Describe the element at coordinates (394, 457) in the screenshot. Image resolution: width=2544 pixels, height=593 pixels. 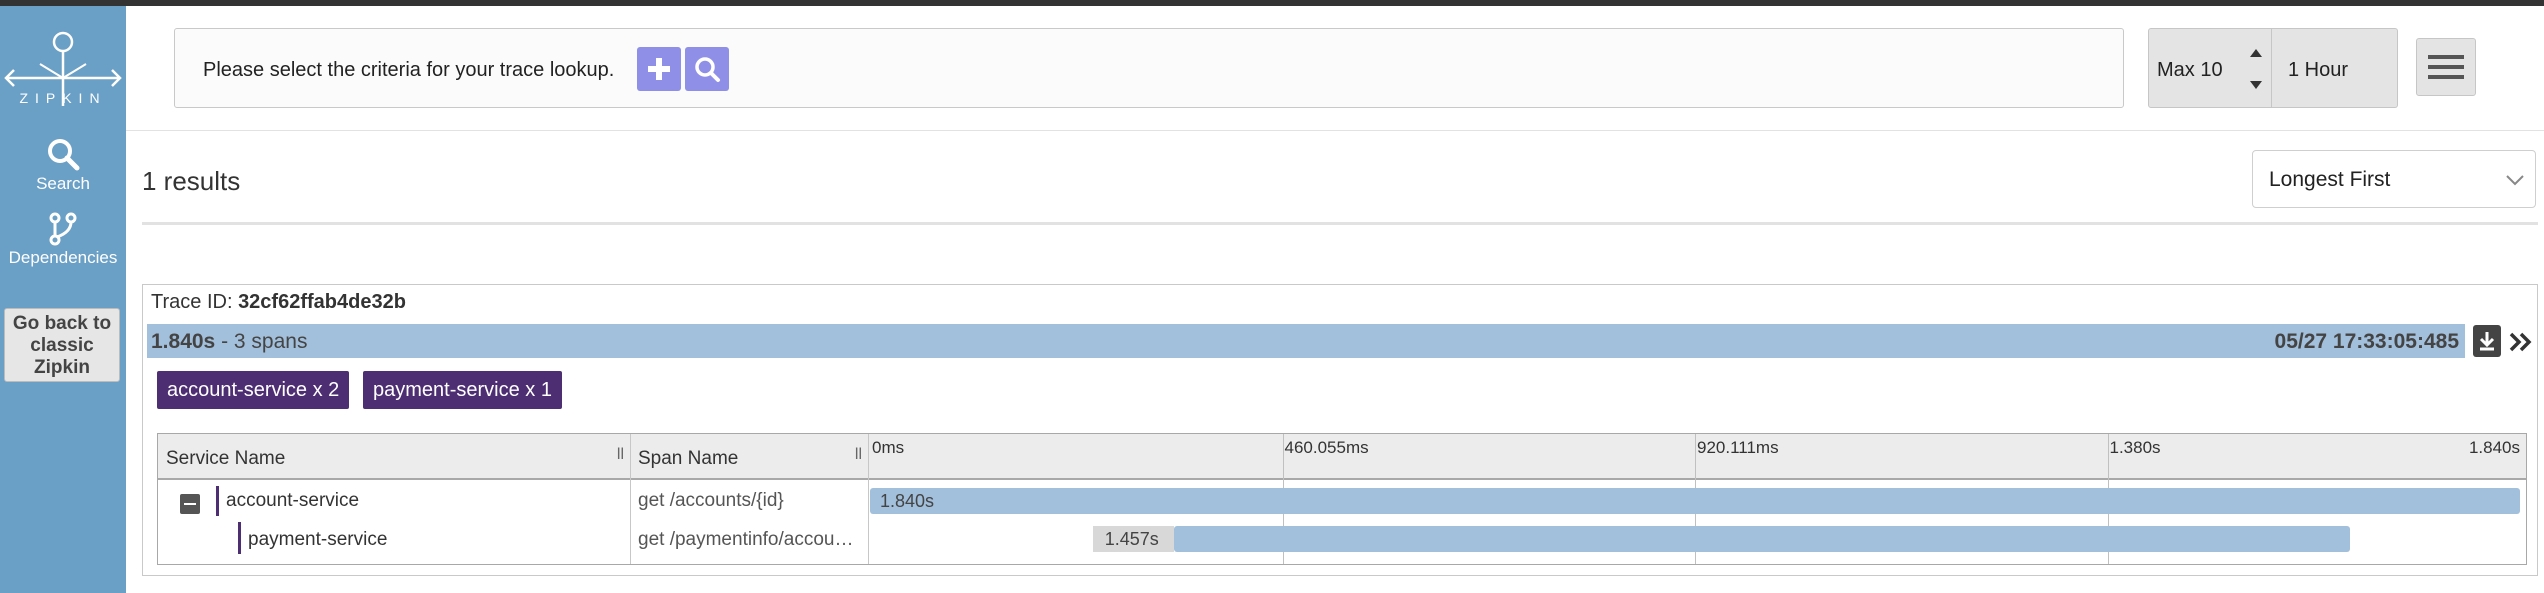
I see `column-header-service: Service Name ll` at that location.